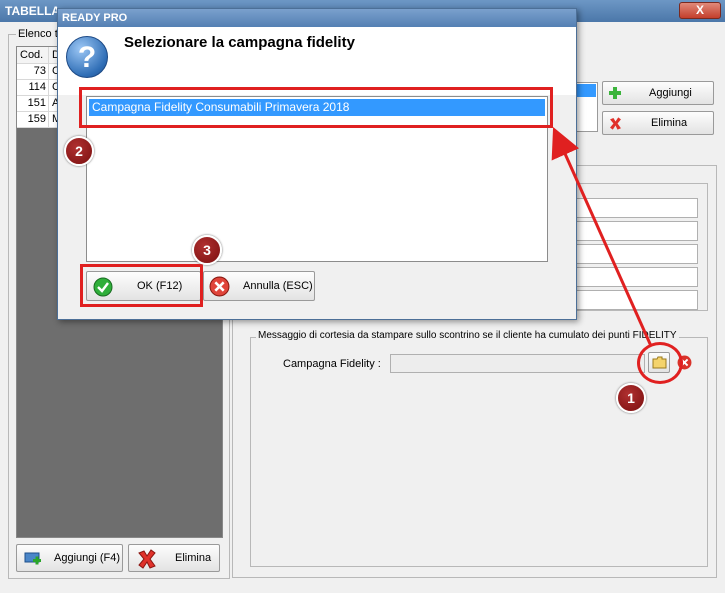 This screenshot has width=725, height=593. What do you see at coordinates (602, 237) in the screenshot?
I see `annotation-arrow` at bounding box center [602, 237].